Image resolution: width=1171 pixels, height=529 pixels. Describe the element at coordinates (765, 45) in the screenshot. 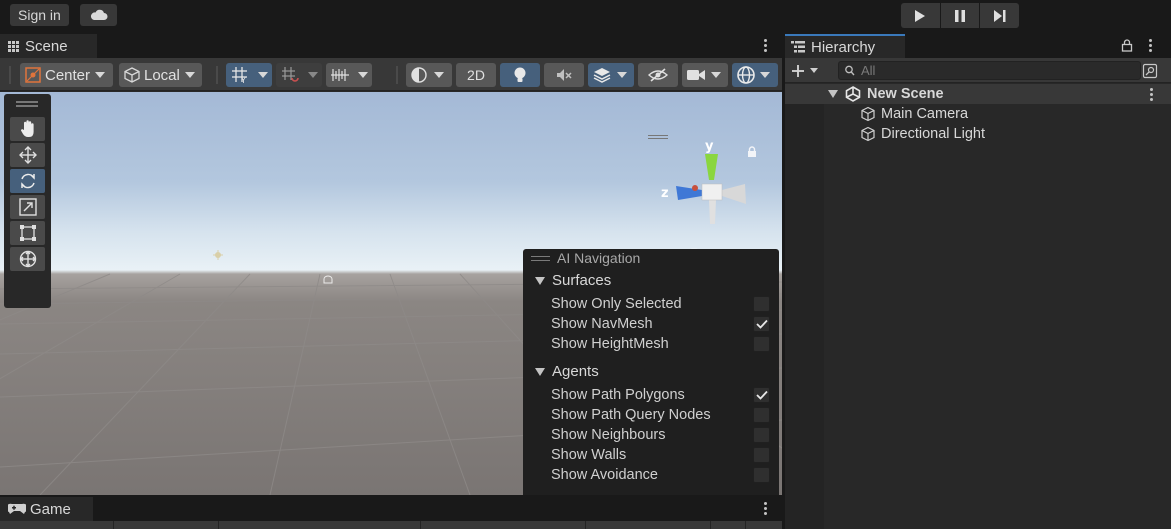

I see `scene-menu-icon` at that location.